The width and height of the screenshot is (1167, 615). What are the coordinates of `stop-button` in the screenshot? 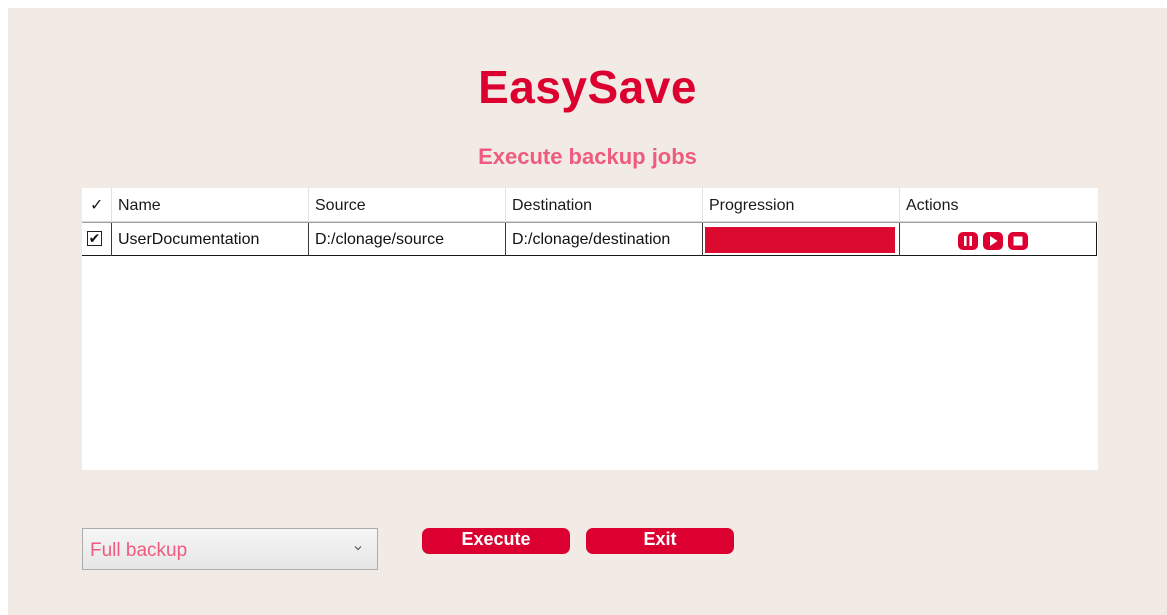 It's located at (1018, 241).